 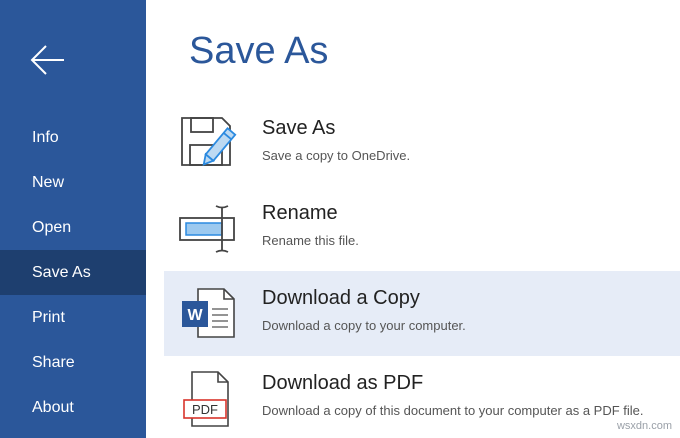 What do you see at coordinates (206, 399) in the screenshot?
I see `pdf-document-icon: PDF` at bounding box center [206, 399].